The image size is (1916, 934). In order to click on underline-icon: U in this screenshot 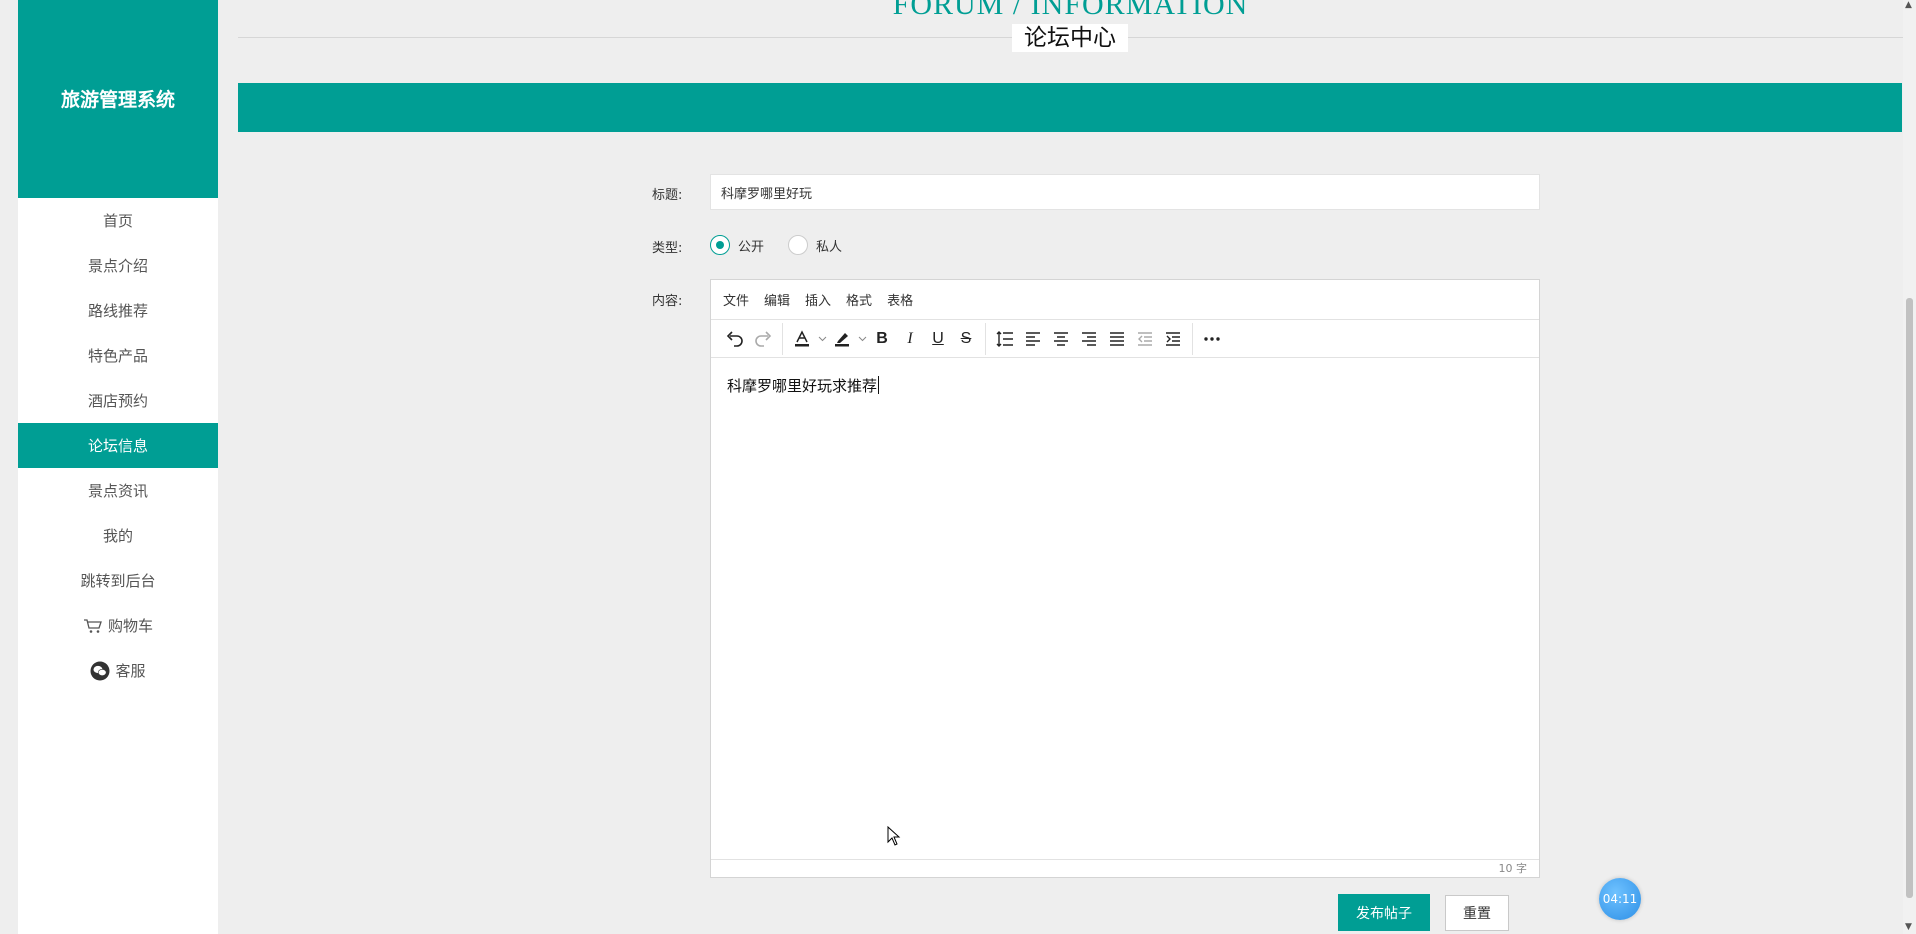, I will do `click(938, 339)`.